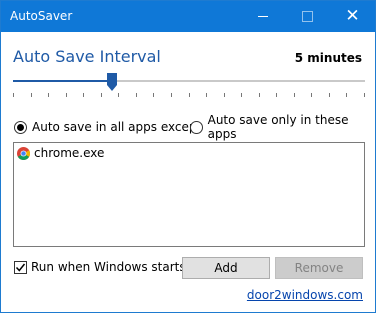 The image size is (376, 313). I want to click on maximize-icon, so click(307, 16).